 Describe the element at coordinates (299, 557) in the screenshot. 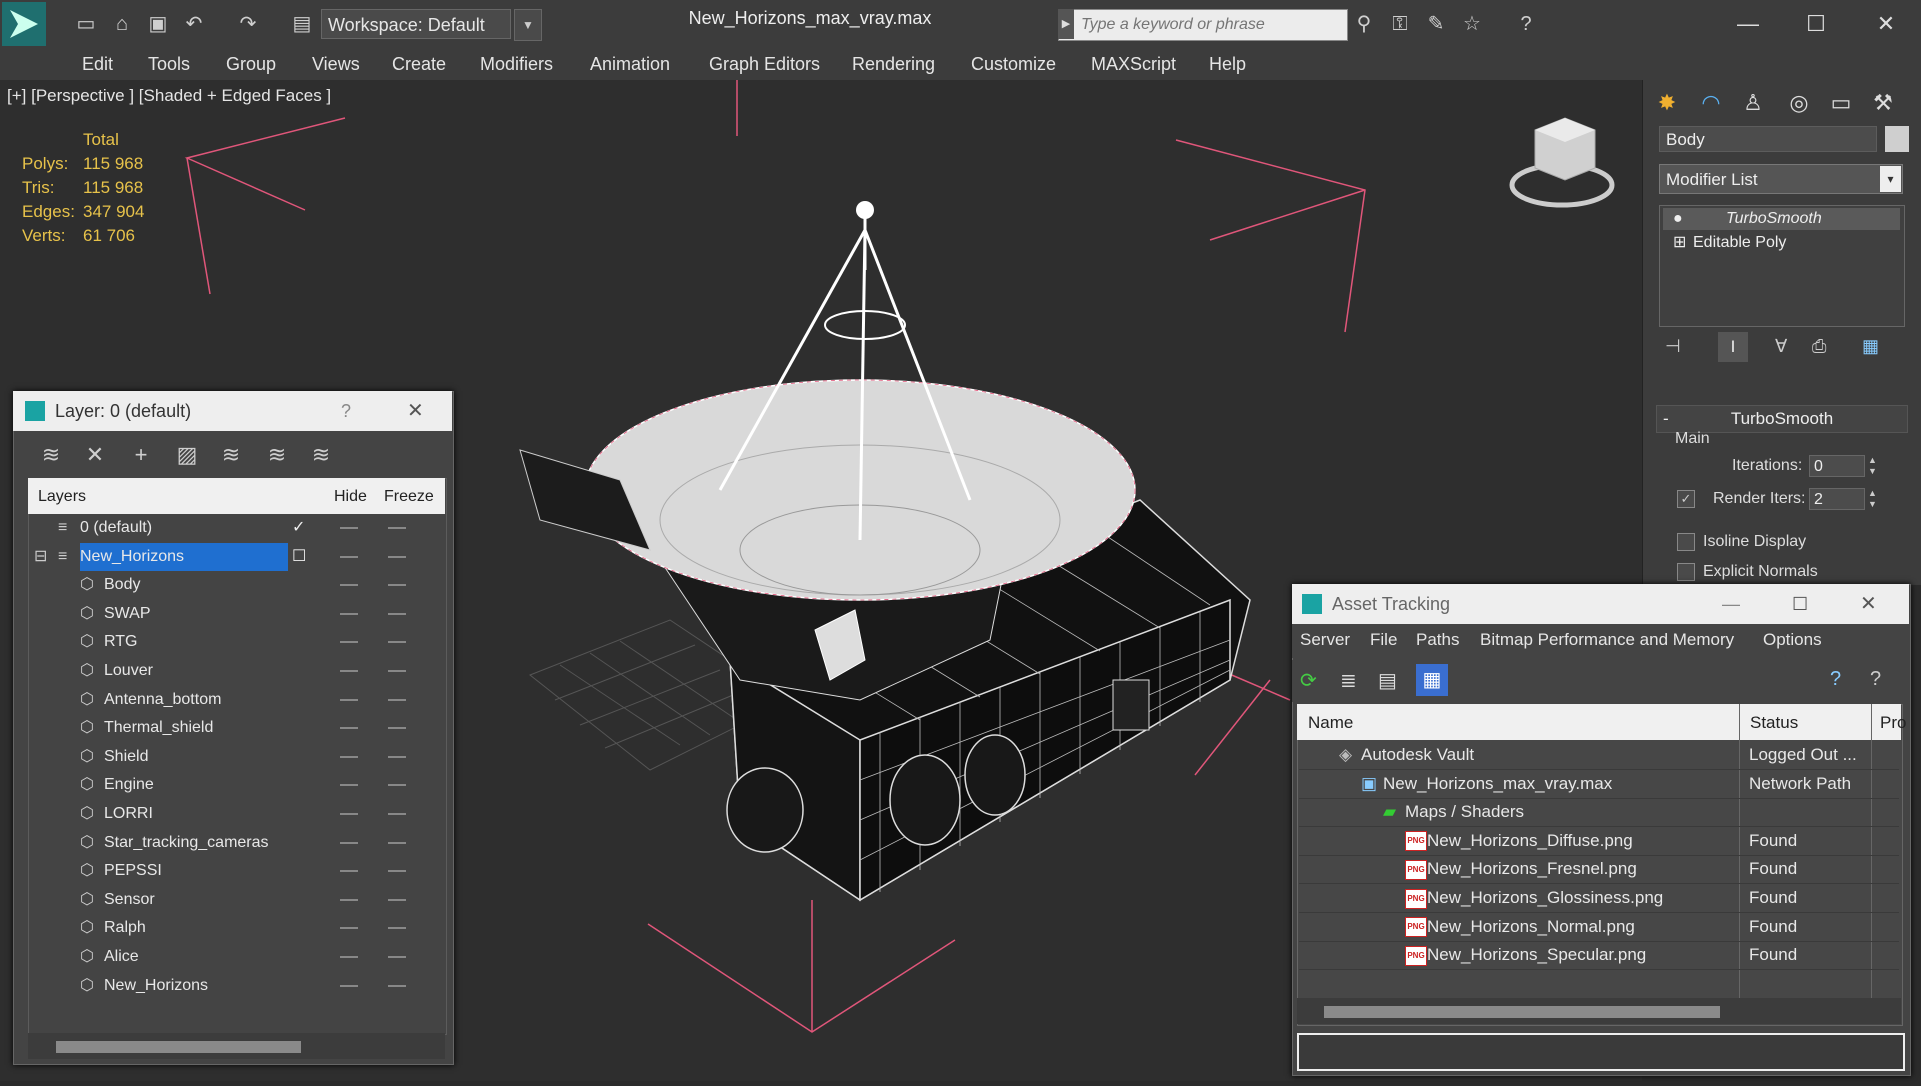

I see `set-current-layer-icon: ☐` at that location.